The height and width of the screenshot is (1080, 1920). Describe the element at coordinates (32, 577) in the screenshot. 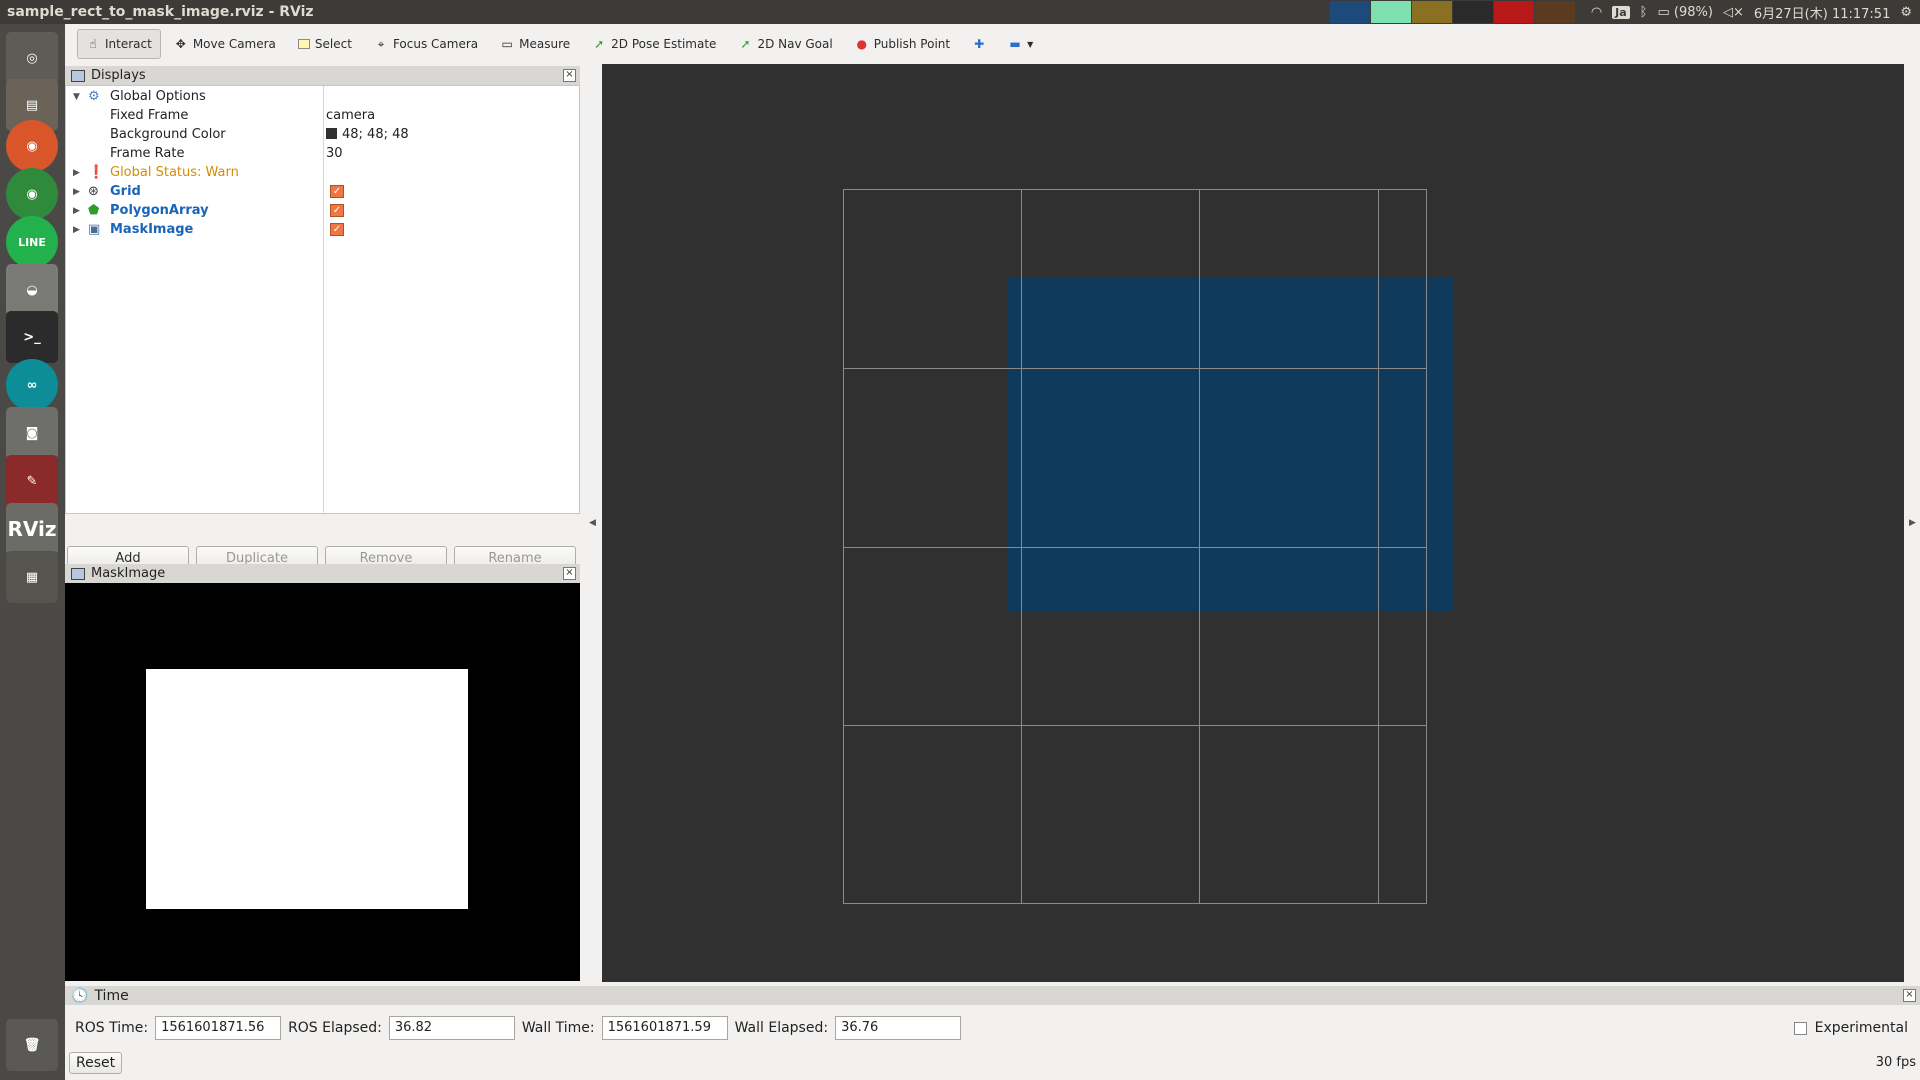

I see `workspaces-icon: ▦` at that location.